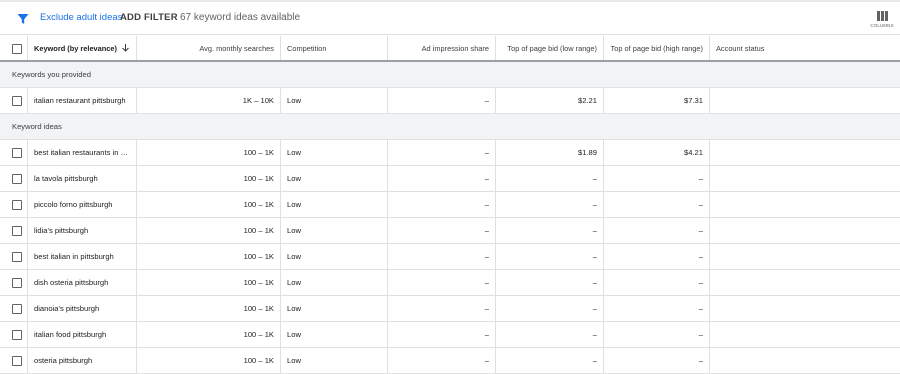  I want to click on table-row: italian food pittsburgh 100 – 1K Low – – –, so click(450, 335).